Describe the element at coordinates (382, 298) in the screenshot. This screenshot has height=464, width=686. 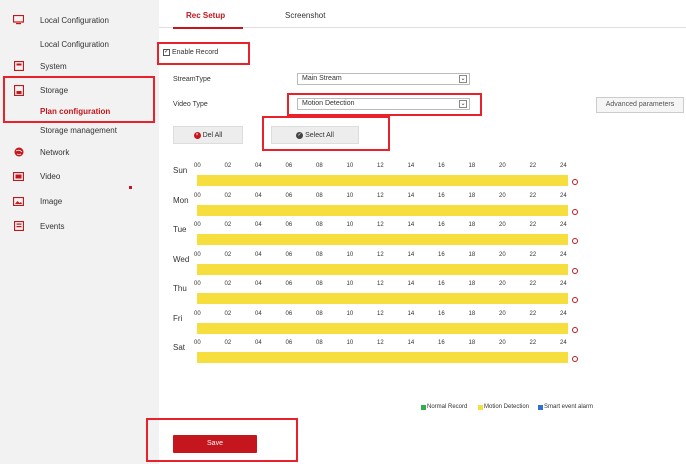
I see `schedule-bar-thu` at that location.